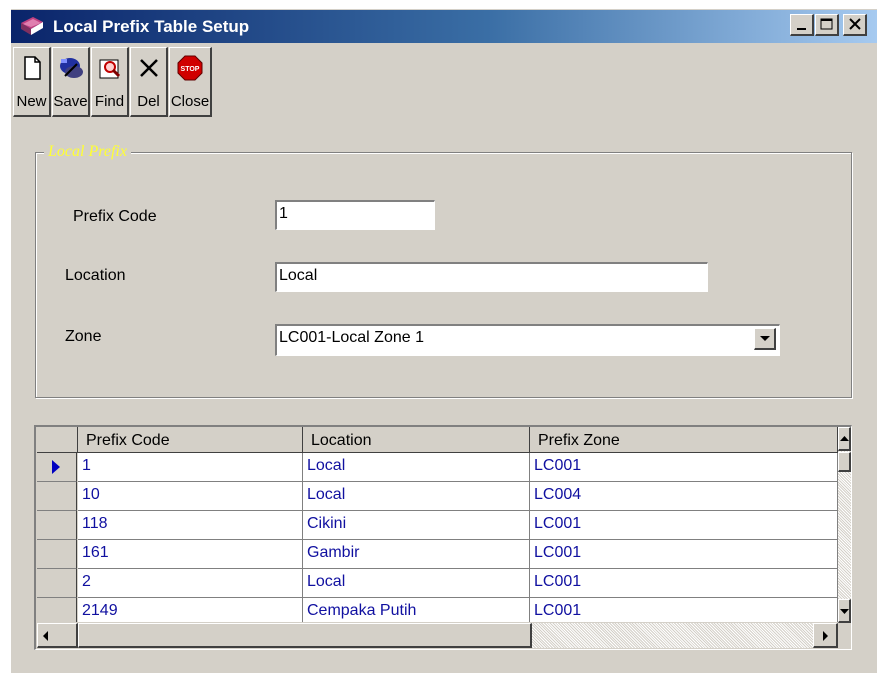 The width and height of the screenshot is (877, 673). I want to click on current-row-arrow-icon, so click(56, 467).